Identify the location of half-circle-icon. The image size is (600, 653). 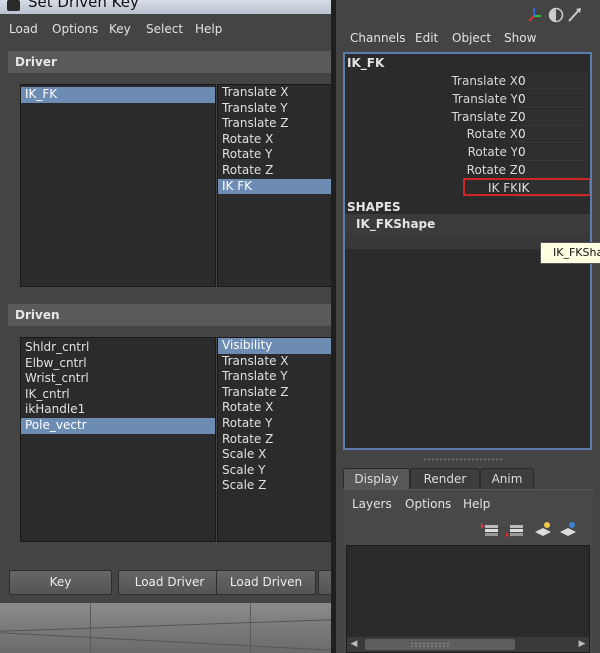
(556, 15).